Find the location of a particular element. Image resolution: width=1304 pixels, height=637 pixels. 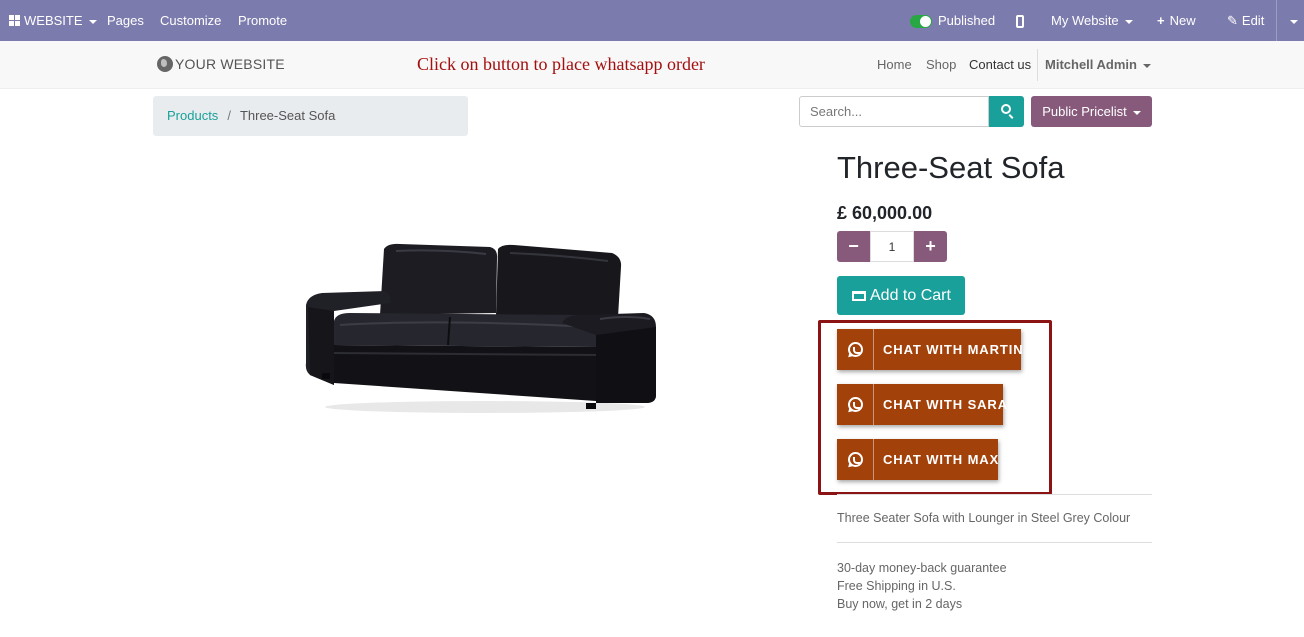

mobile-phone-icon is located at coordinates (1020, 22).